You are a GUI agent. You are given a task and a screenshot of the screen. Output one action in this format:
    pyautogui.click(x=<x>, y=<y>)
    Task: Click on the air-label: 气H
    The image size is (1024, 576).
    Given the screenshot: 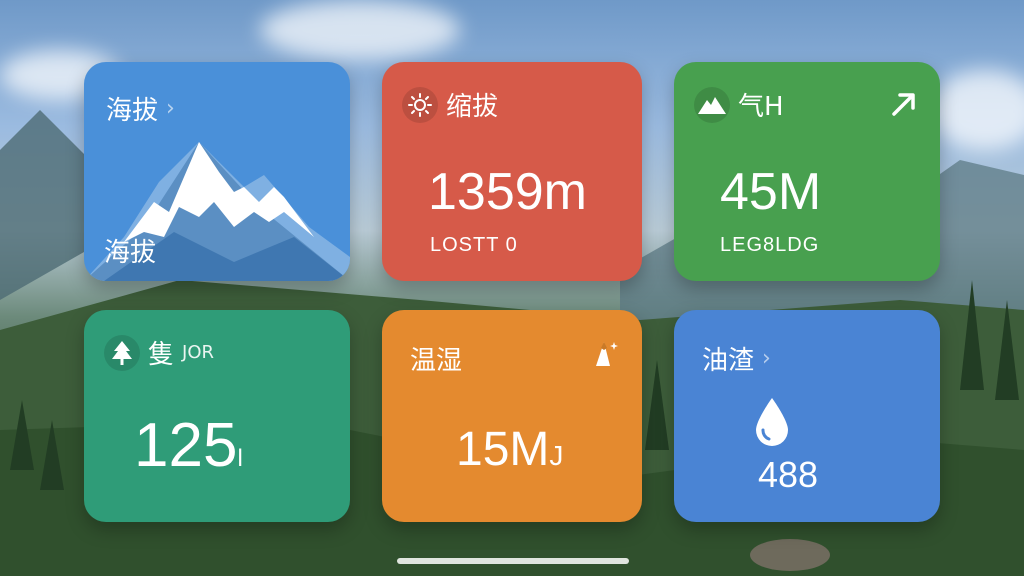 What is the action you would take?
    pyautogui.click(x=761, y=107)
    